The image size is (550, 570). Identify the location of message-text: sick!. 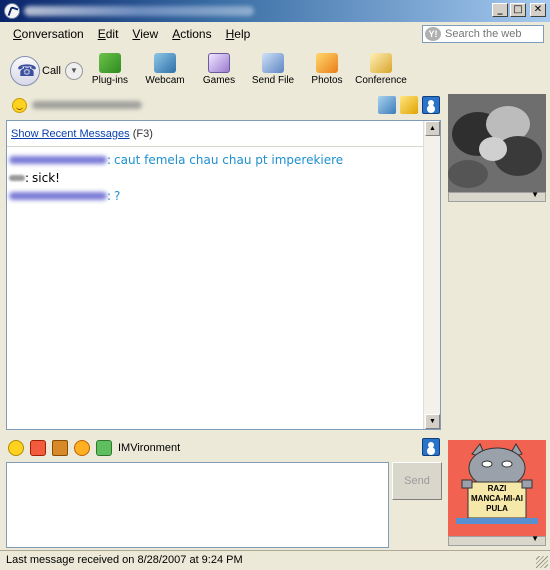
(46, 178).